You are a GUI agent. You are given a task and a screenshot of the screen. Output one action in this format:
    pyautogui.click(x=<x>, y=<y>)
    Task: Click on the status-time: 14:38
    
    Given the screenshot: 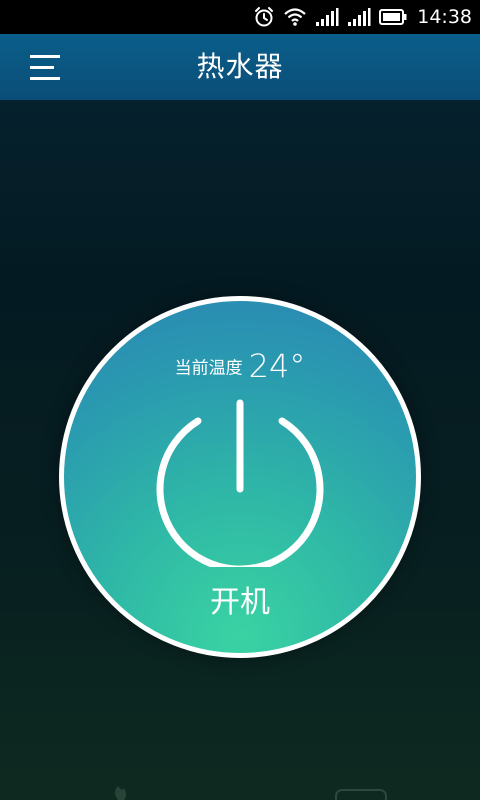 What is the action you would take?
    pyautogui.click(x=444, y=17)
    